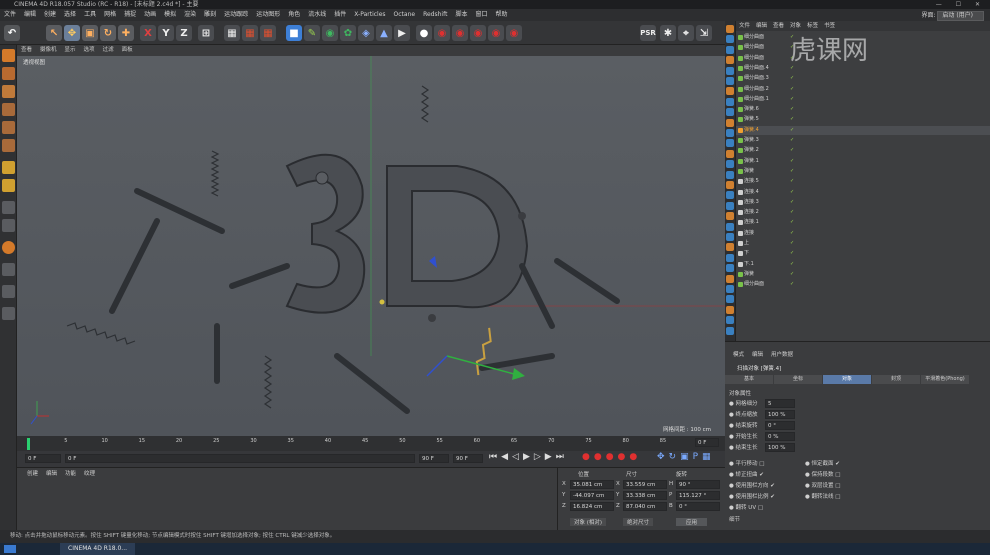 This screenshot has height=555, width=990. What do you see at coordinates (847, 379) in the screenshot?
I see `attribute-tab: 对象` at bounding box center [847, 379].